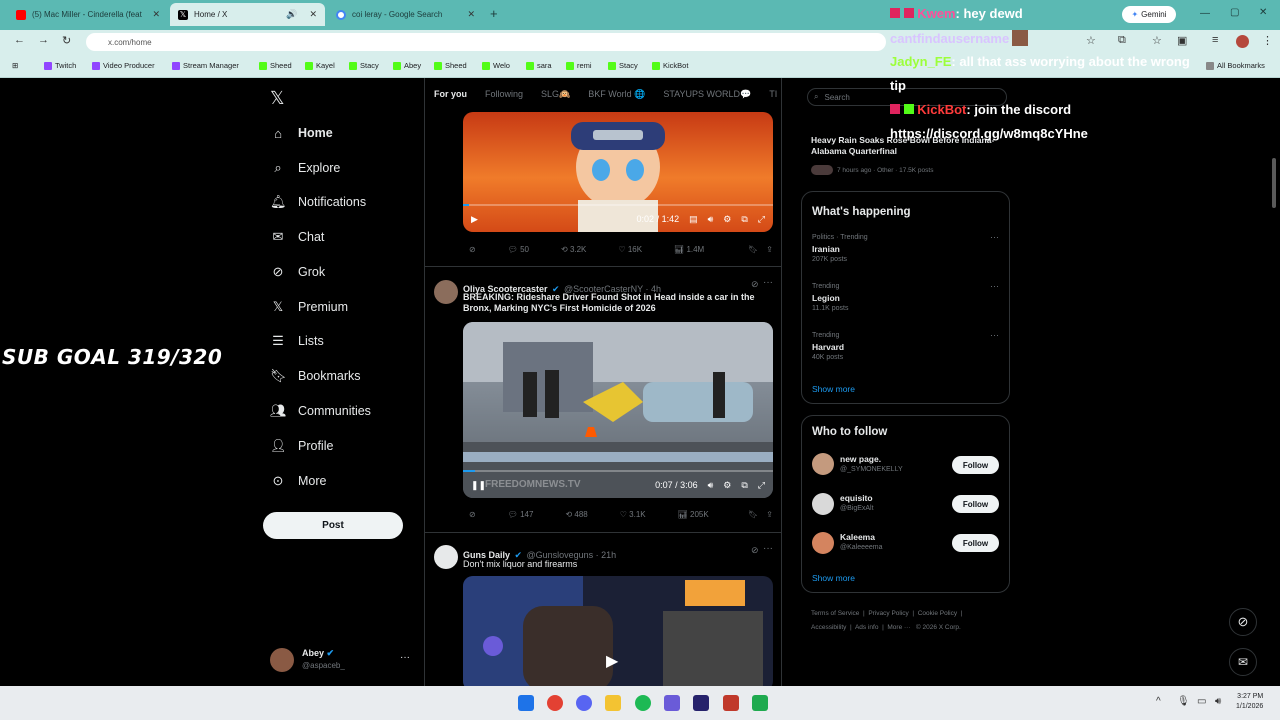  Describe the element at coordinates (496, 65) in the screenshot. I see `bookmark-item: Welo` at that location.